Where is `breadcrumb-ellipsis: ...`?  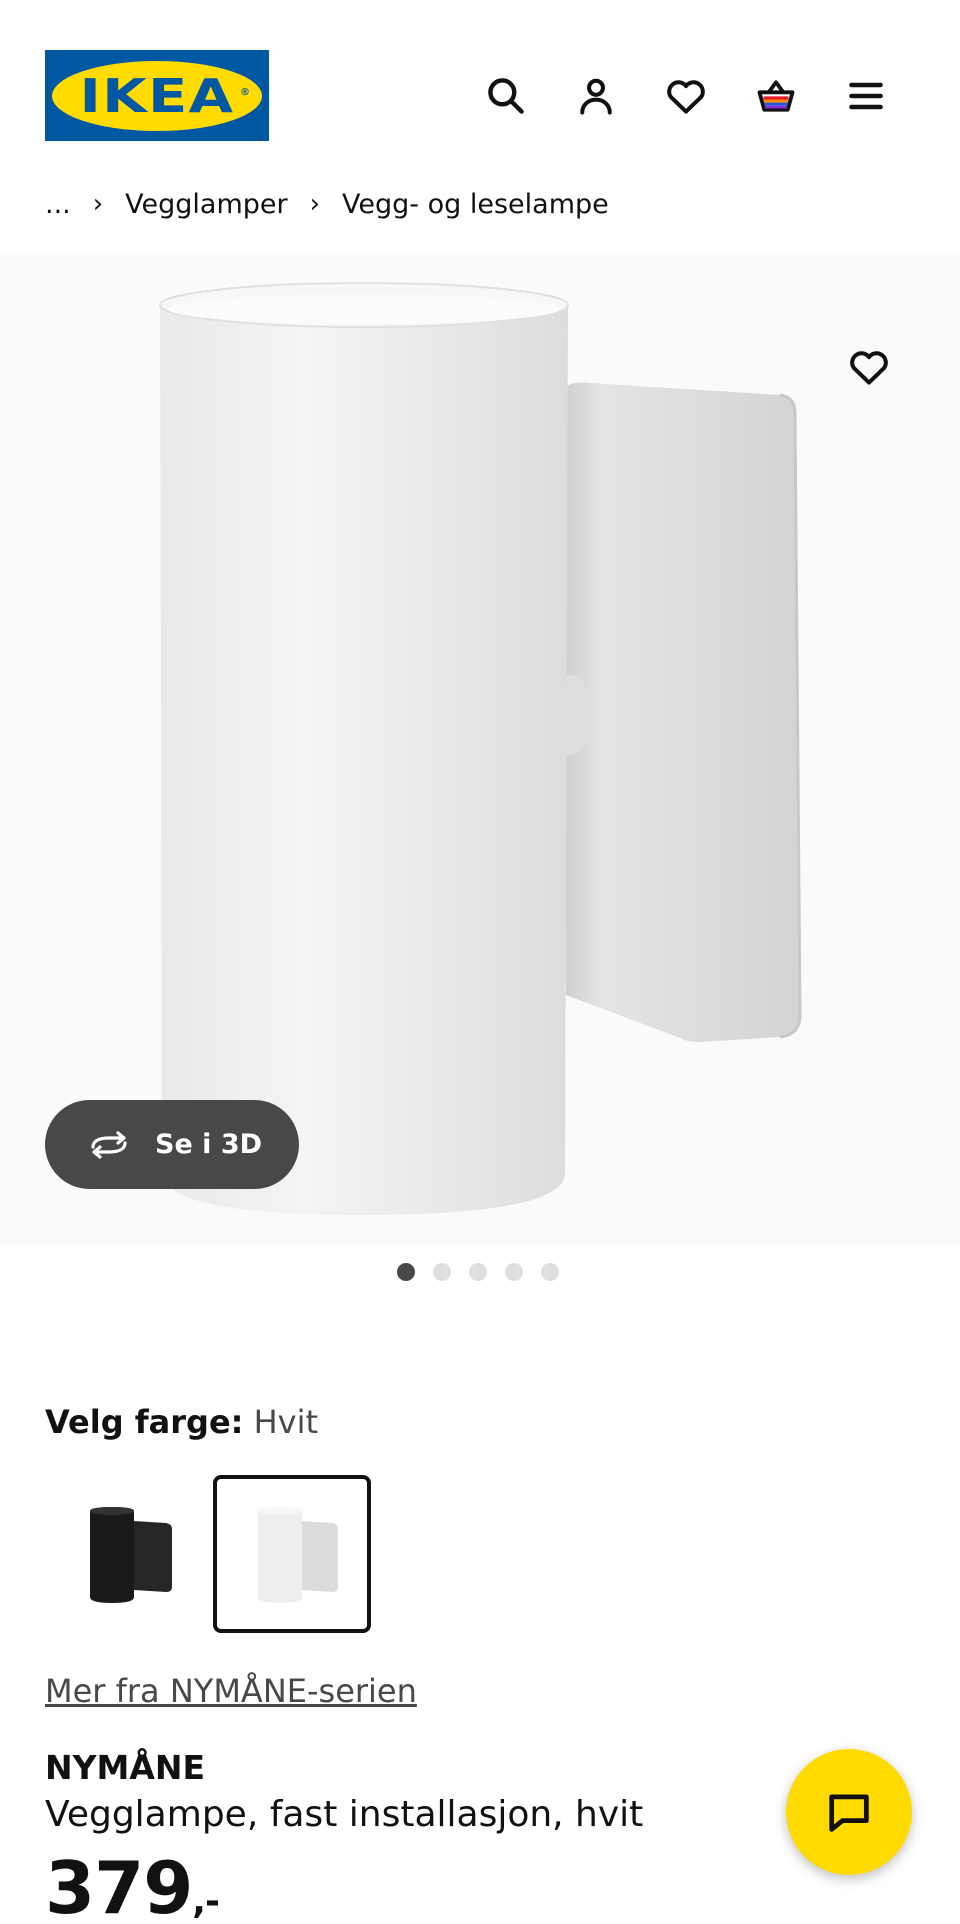 breadcrumb-ellipsis: ... is located at coordinates (58, 204).